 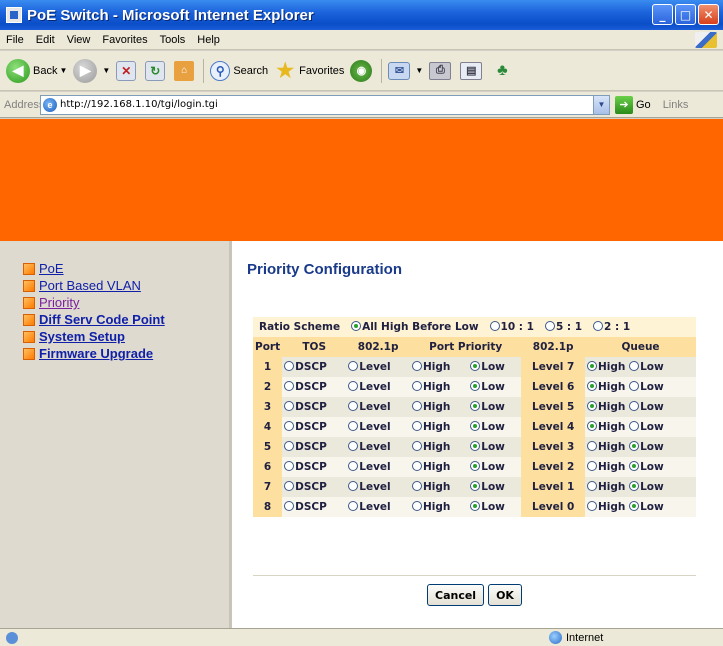 What do you see at coordinates (15, 40) in the screenshot?
I see `menu-file: File` at bounding box center [15, 40].